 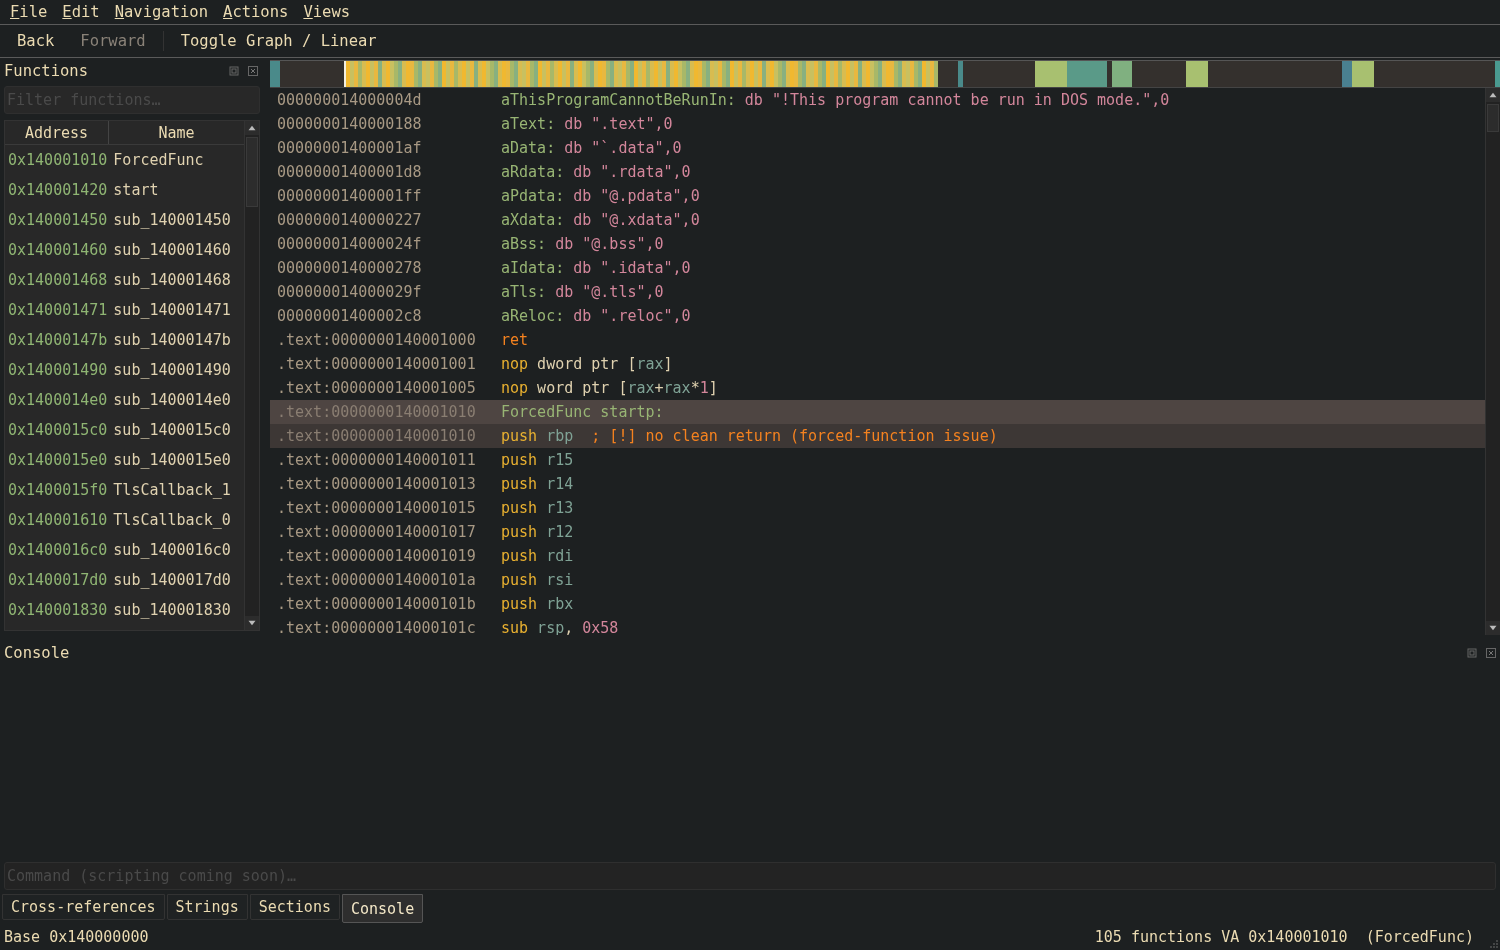 What do you see at coordinates (582, 244) in the screenshot?
I see `code-line: aBss: db "@.bss",0` at bounding box center [582, 244].